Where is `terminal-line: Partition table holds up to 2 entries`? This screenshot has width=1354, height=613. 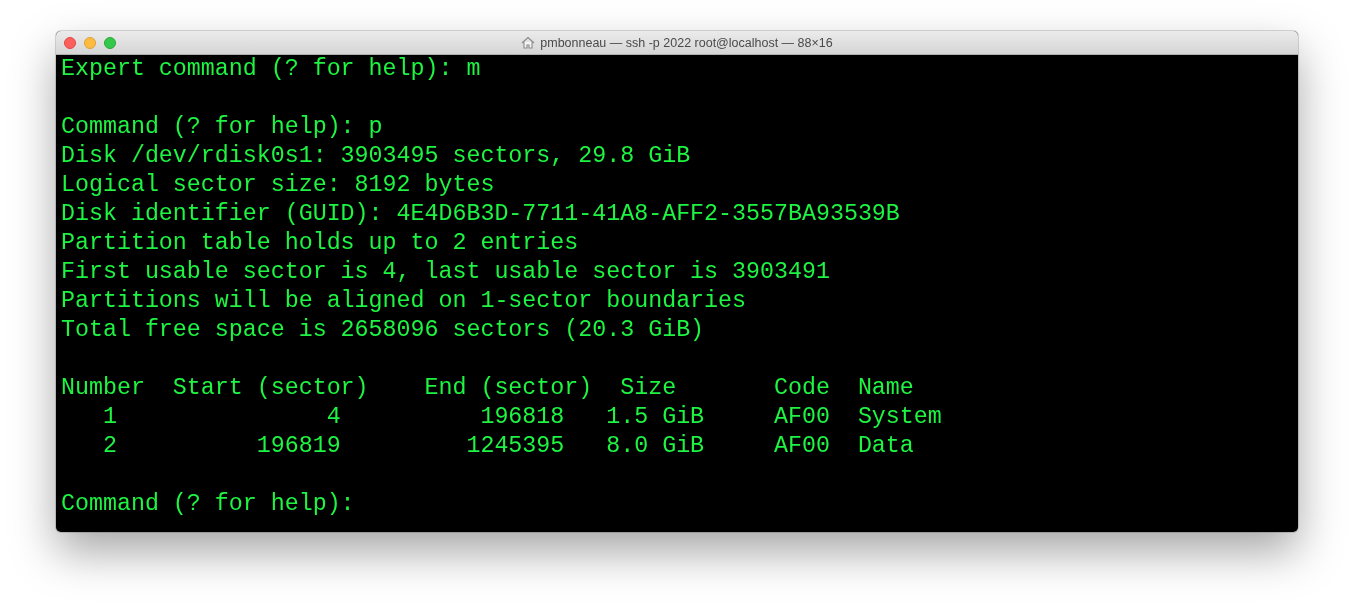
terminal-line: Partition table holds up to 2 entries is located at coordinates (320, 243).